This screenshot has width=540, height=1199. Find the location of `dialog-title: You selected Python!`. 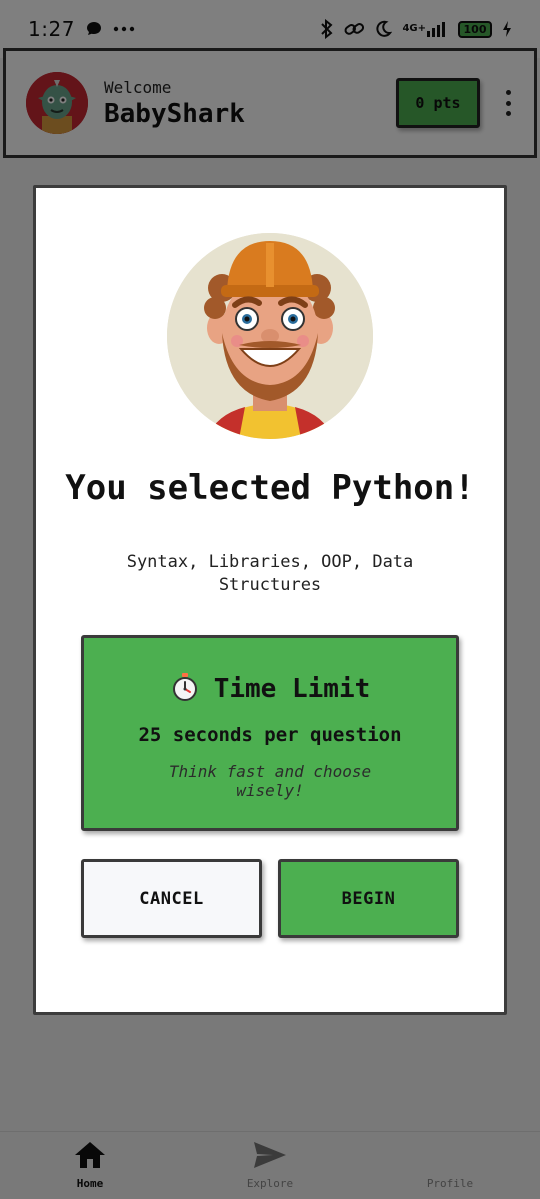

dialog-title: You selected Python! is located at coordinates (270, 488).